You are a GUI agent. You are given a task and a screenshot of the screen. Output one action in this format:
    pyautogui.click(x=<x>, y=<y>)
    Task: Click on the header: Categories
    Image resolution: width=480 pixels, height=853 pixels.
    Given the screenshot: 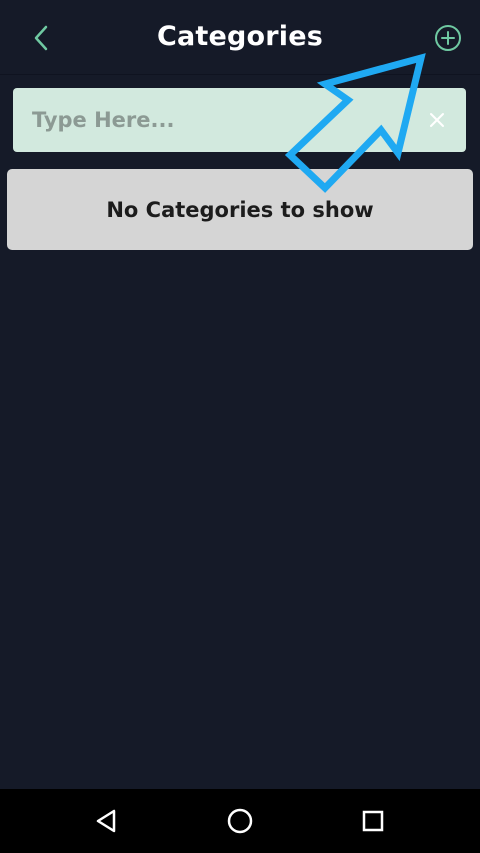 What is the action you would take?
    pyautogui.click(x=240, y=37)
    